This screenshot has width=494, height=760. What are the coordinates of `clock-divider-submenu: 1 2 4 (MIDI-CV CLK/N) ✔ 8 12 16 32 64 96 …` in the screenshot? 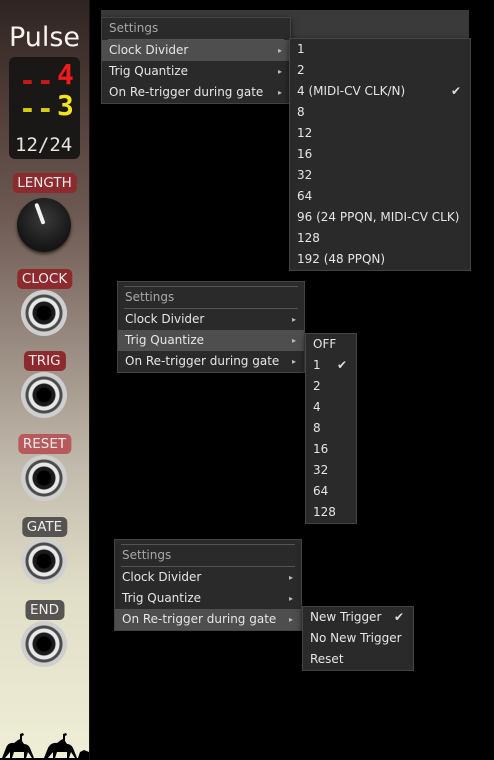 It's located at (380, 154).